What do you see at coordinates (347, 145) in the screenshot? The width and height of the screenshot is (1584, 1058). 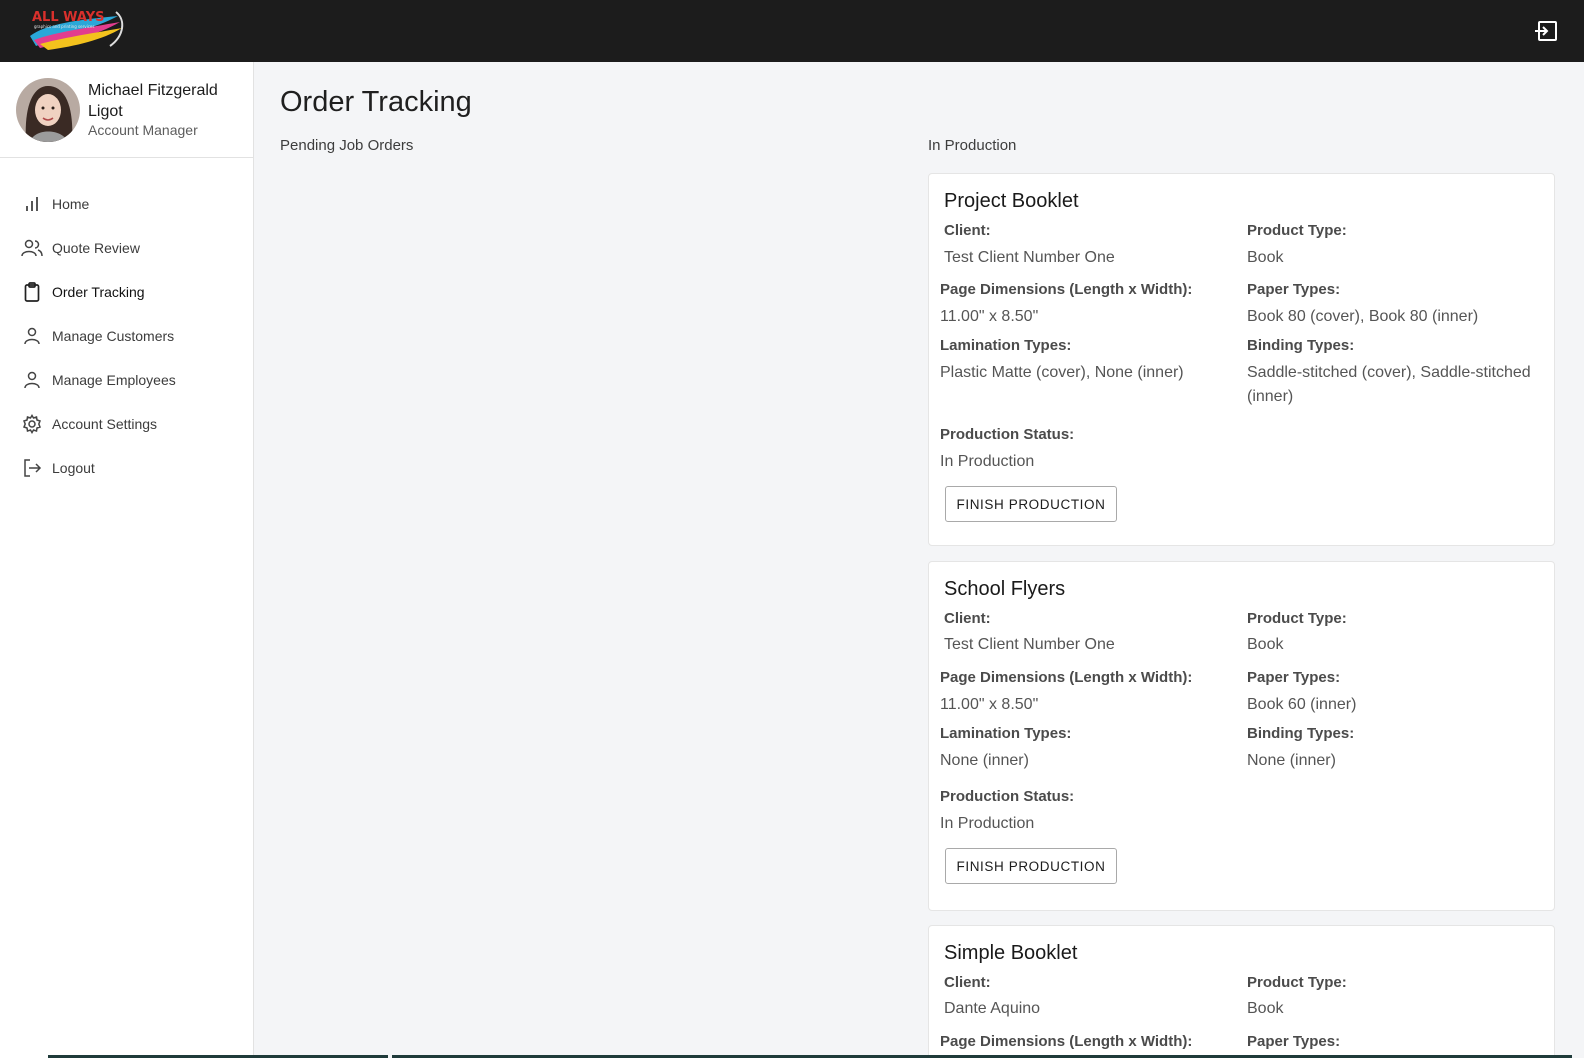 I see `pending-orders-heading: Pending Job Orders` at bounding box center [347, 145].